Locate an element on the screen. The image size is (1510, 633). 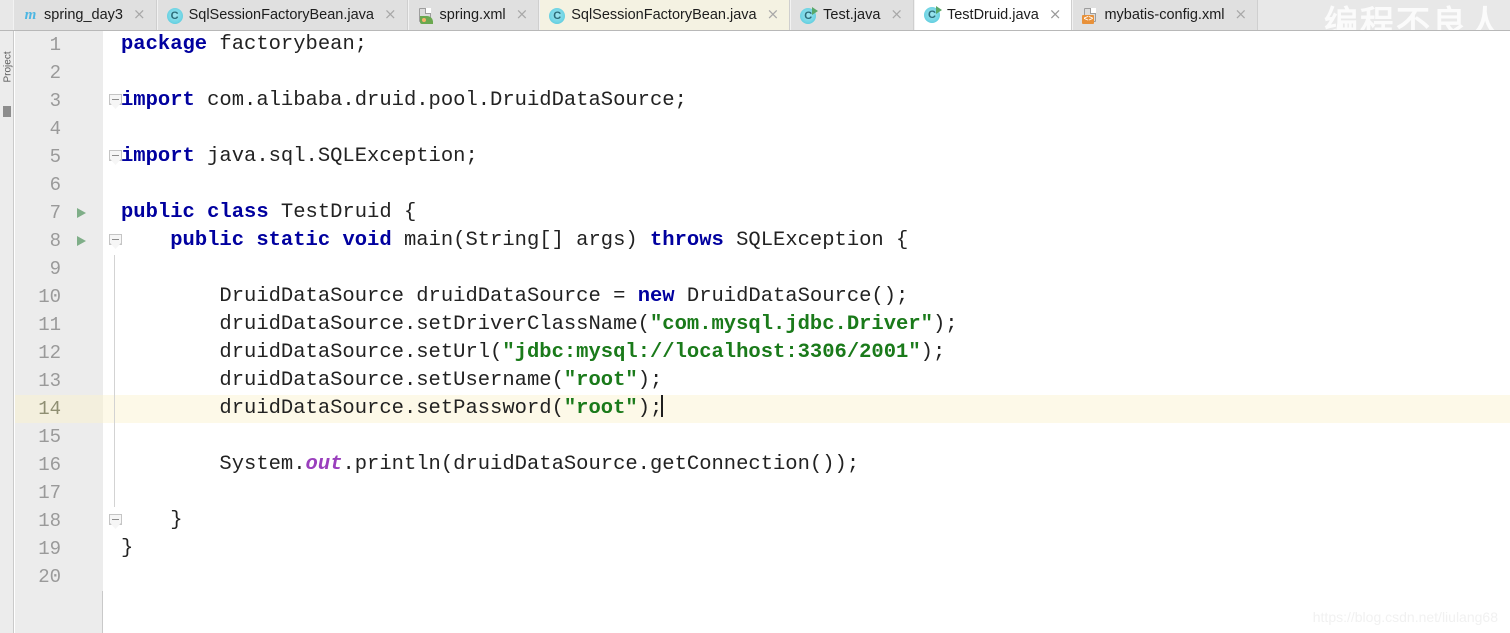
code-line: 9 is located at coordinates (762, 269).